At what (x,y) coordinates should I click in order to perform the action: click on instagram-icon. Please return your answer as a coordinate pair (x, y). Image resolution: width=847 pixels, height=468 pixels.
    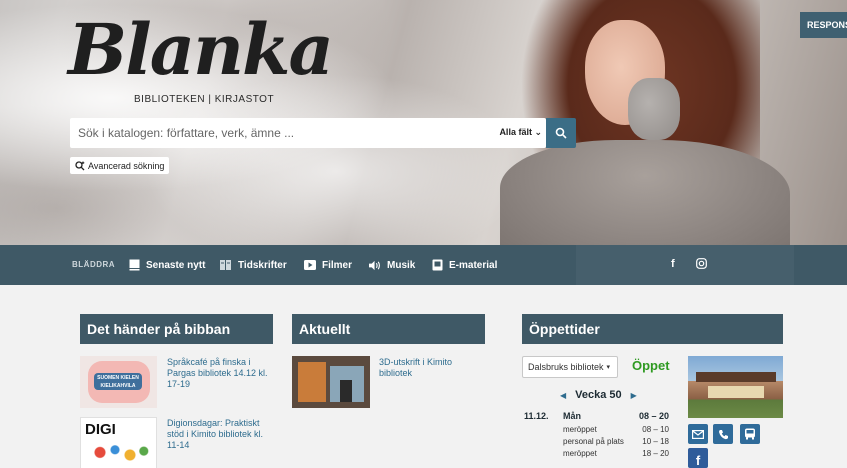
    Looking at the image, I should click on (701, 263).